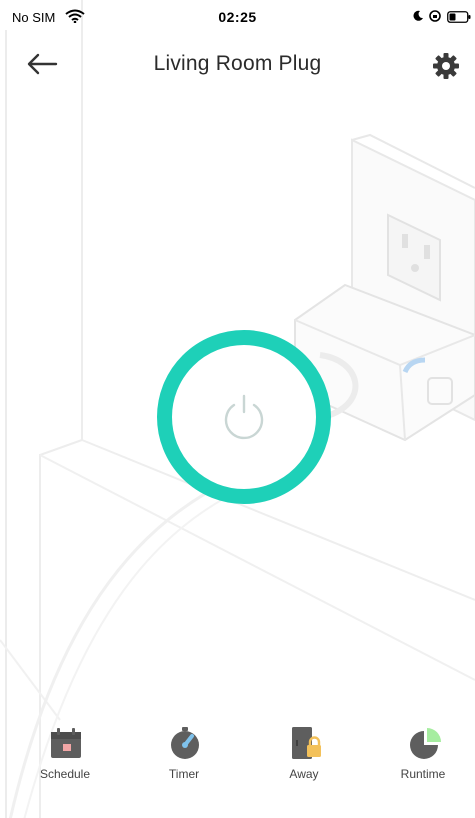 The height and width of the screenshot is (818, 475). I want to click on settings-button, so click(446, 66).